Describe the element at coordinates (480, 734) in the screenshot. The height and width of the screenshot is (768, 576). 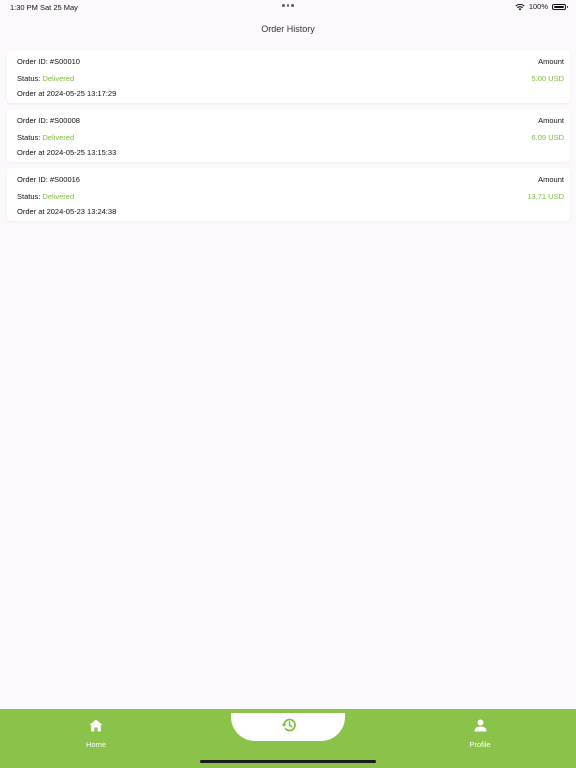
I see `nav-profile: Profile` at that location.